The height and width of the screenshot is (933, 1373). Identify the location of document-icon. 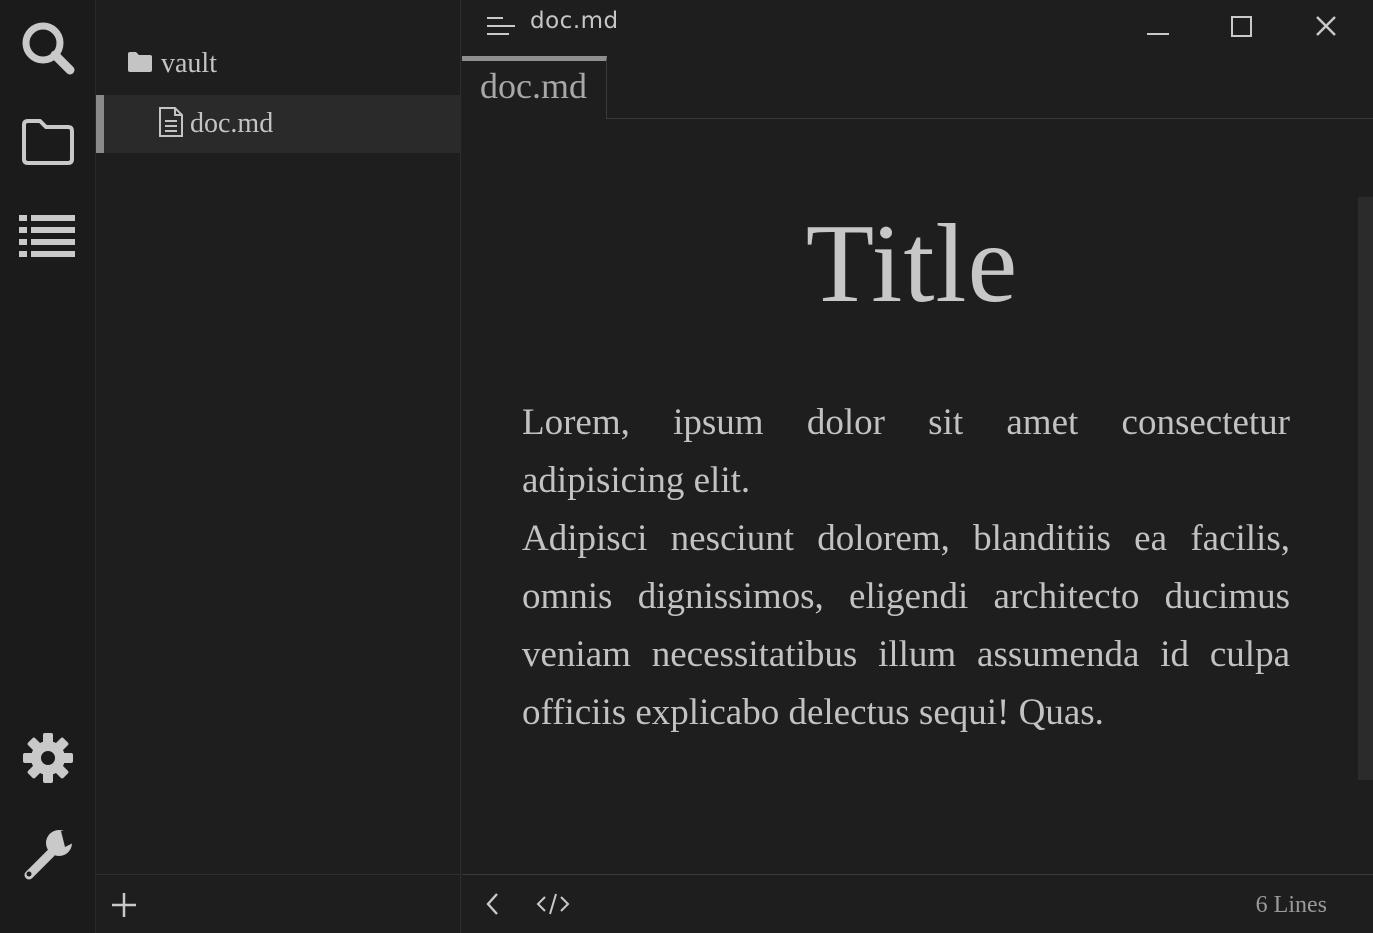
(171, 124).